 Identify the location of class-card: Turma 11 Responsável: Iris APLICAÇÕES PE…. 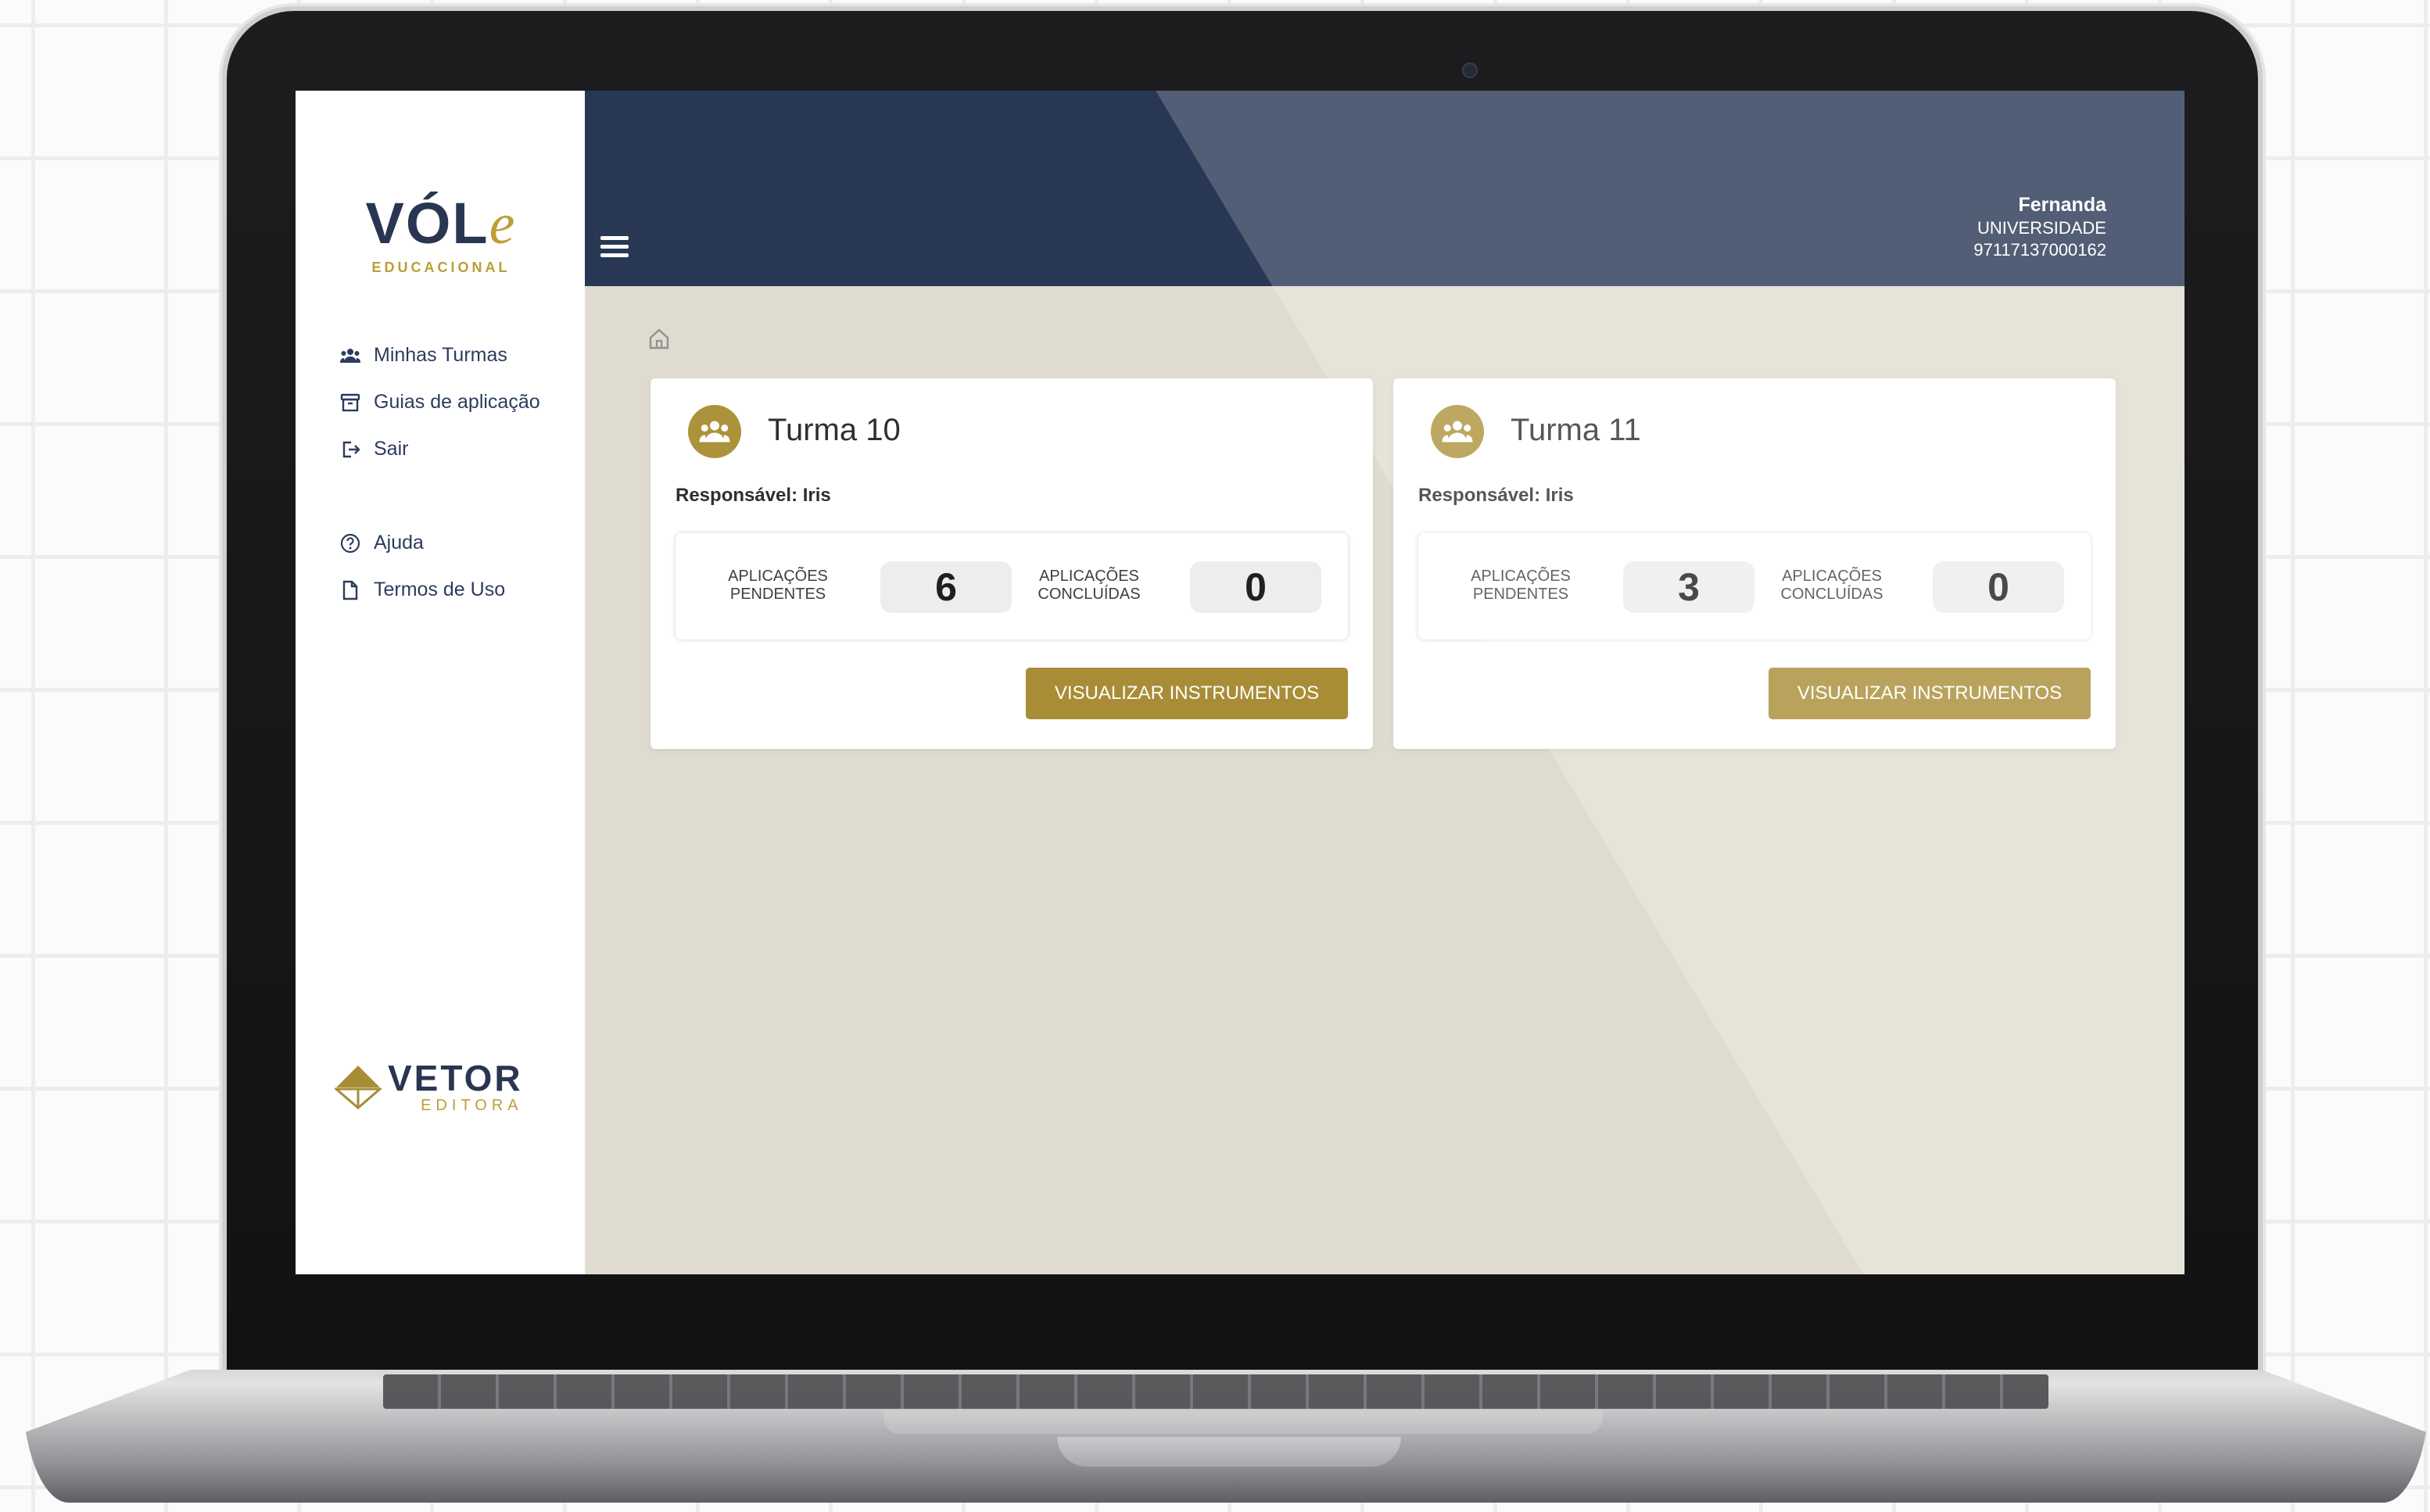
(1754, 563).